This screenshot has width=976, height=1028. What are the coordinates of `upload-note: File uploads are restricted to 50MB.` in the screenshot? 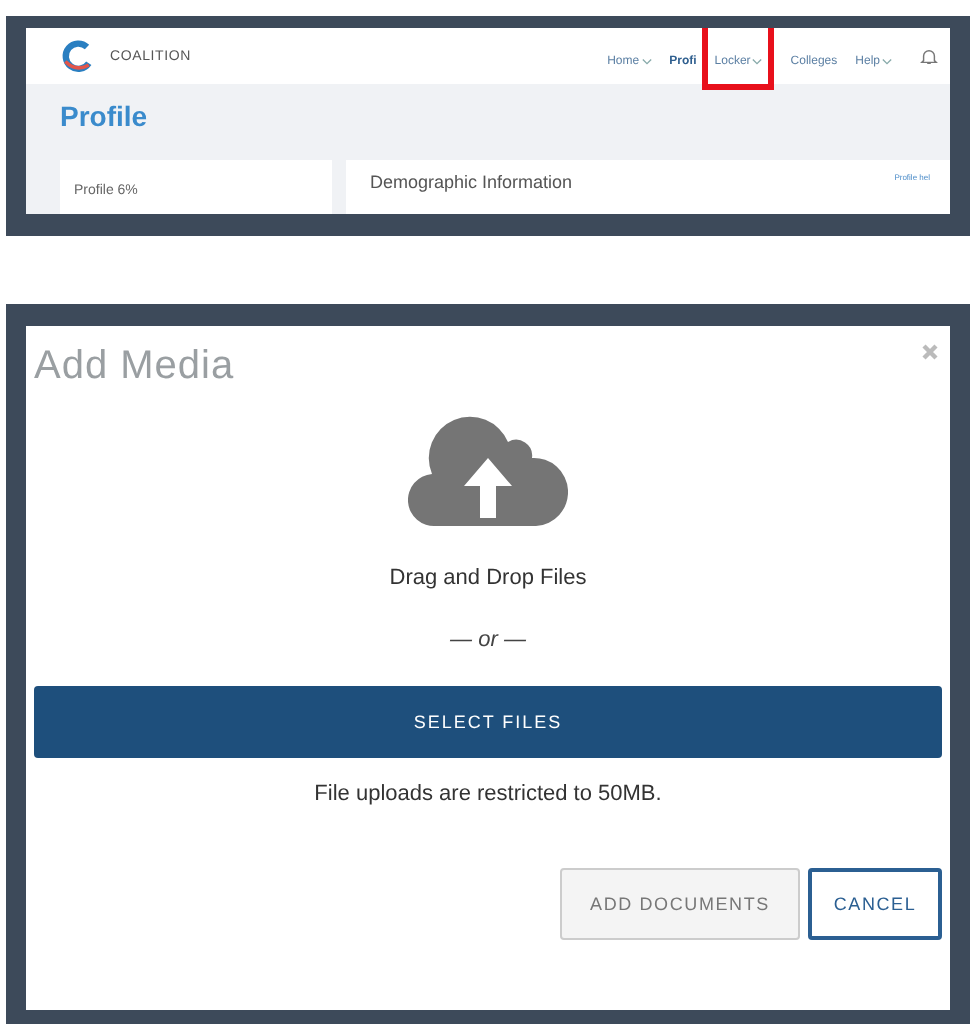 It's located at (488, 794).